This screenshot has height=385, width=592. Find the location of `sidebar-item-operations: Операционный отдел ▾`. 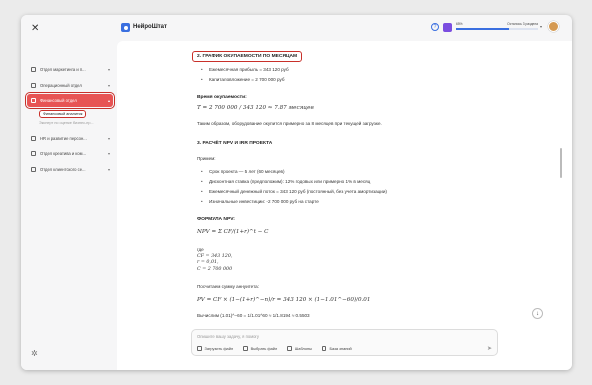

sidebar-item-operations: Операционный отдел ▾ is located at coordinates (70, 85).